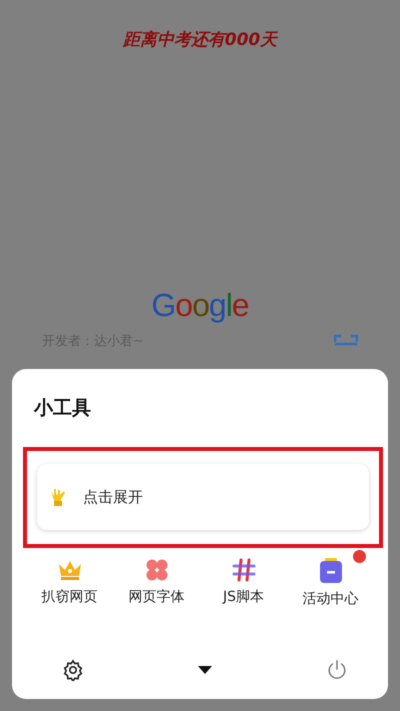 The width and height of the screenshot is (400, 711). What do you see at coordinates (203, 497) in the screenshot?
I see `expand-card: 点击展开` at bounding box center [203, 497].